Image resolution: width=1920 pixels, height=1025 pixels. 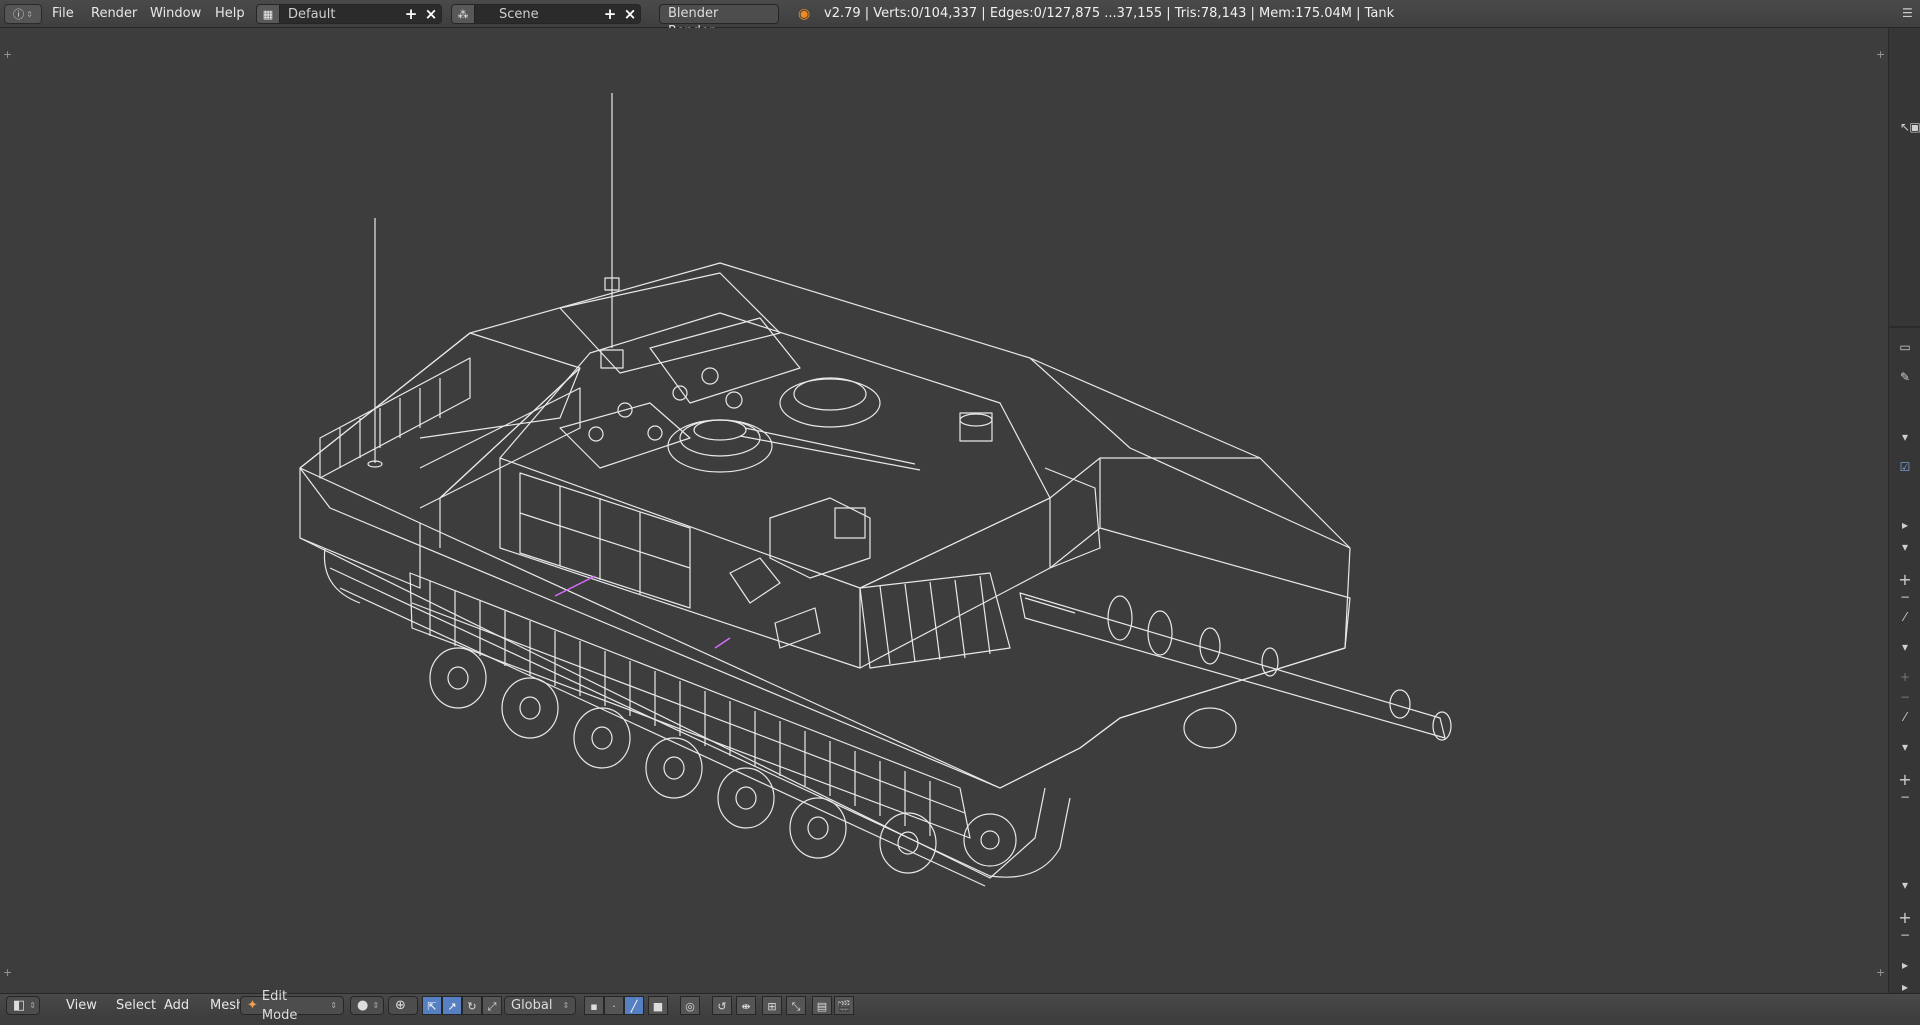 I want to click on screen-layout-name: Default, so click(x=340, y=14).